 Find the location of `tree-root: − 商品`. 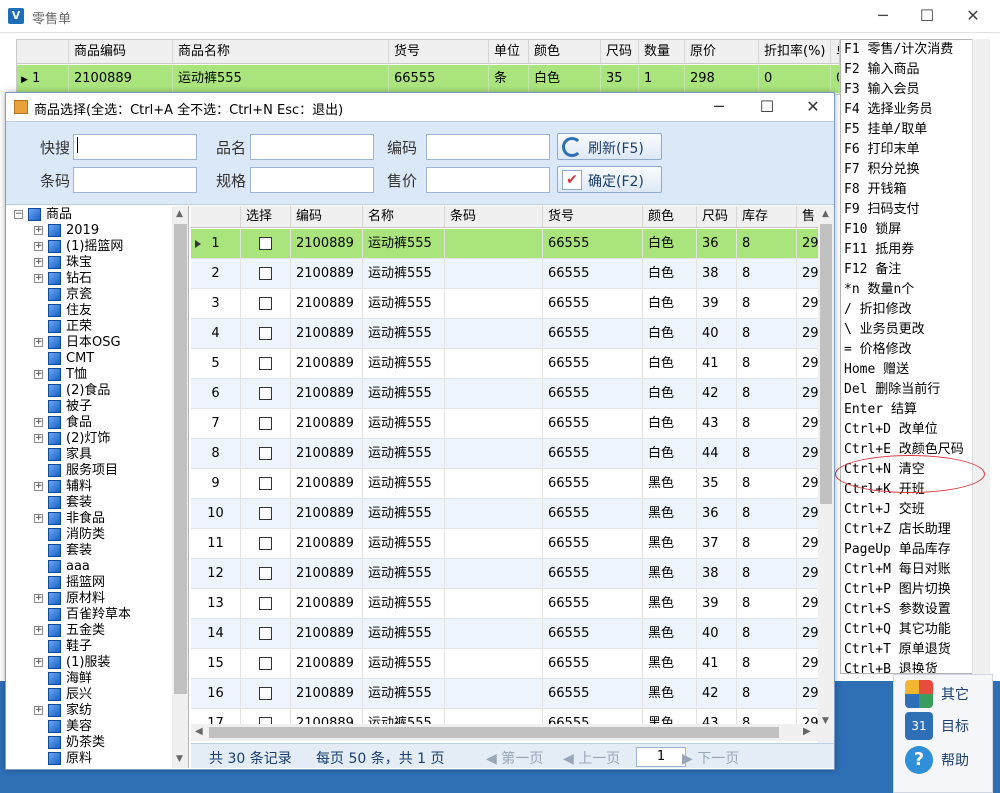

tree-root: − 商品 is located at coordinates (88, 215).